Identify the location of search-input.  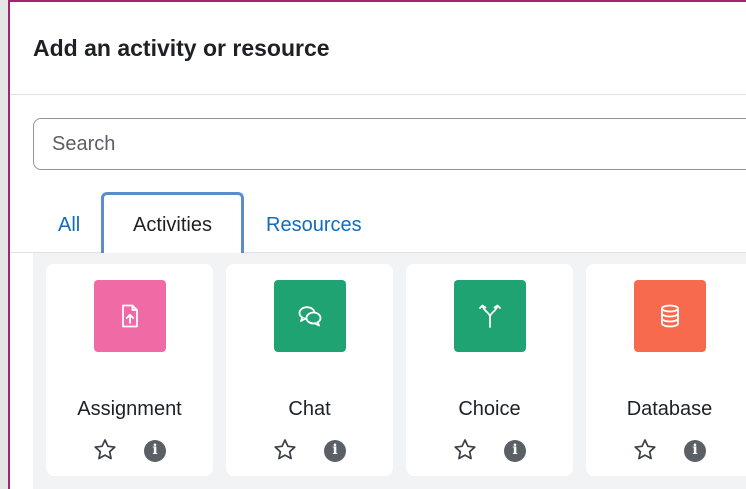
(390, 144).